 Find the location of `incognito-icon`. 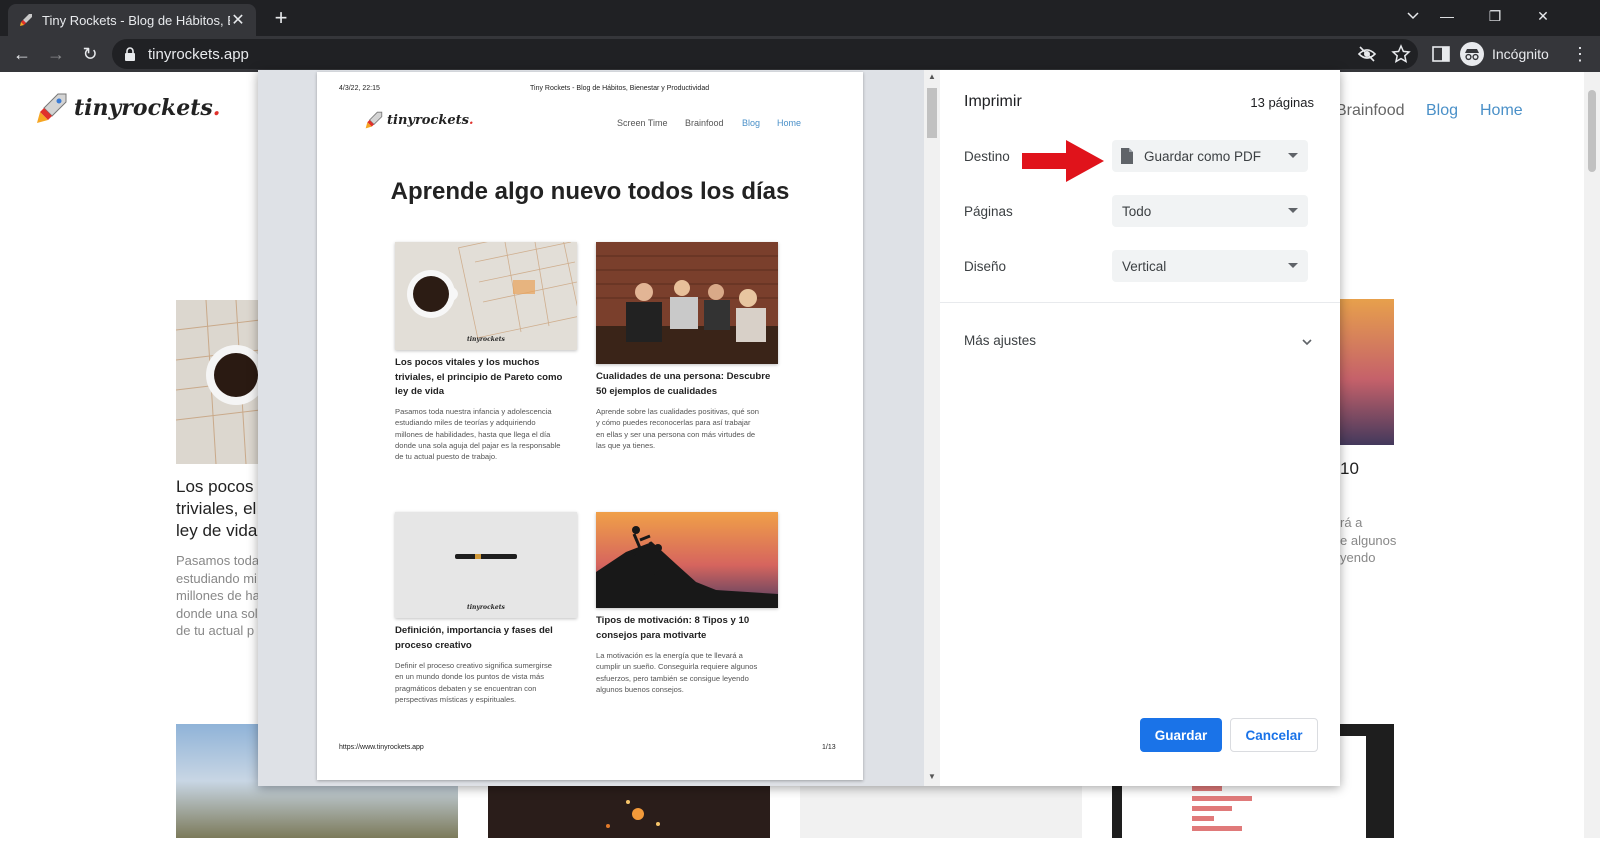

incognito-icon is located at coordinates (1472, 54).